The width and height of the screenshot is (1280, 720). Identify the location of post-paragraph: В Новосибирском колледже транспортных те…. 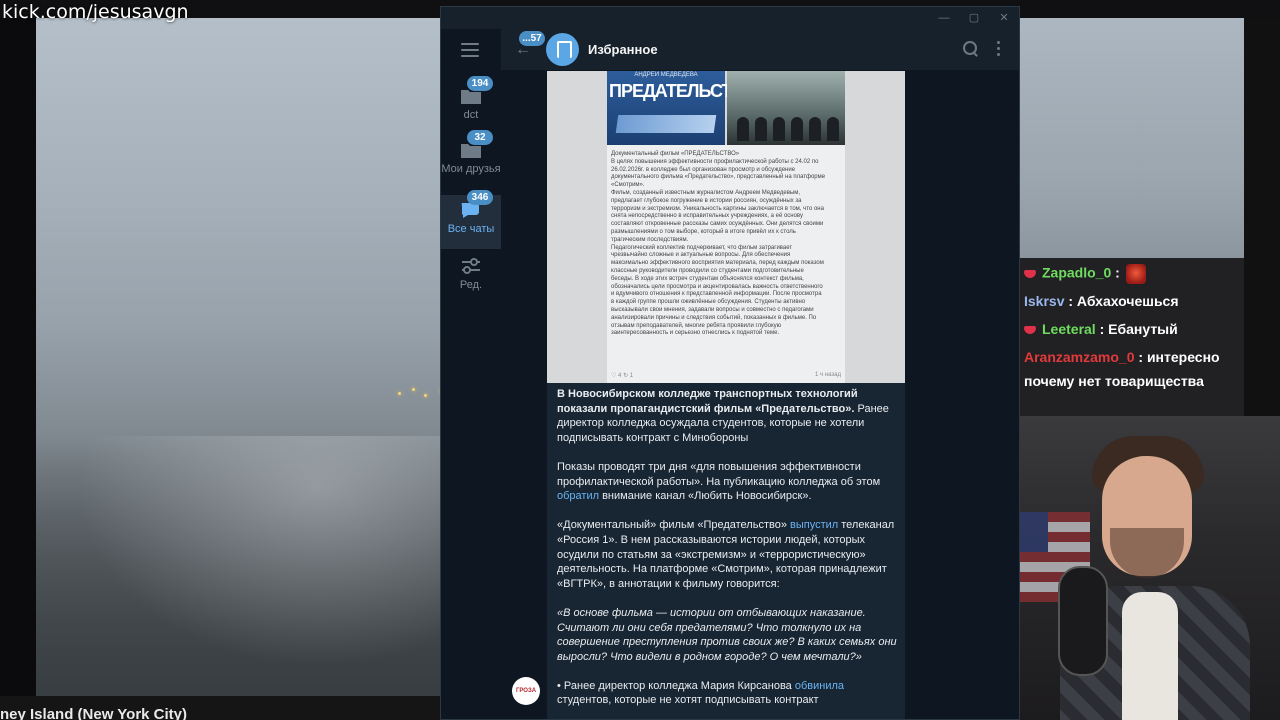
(727, 416).